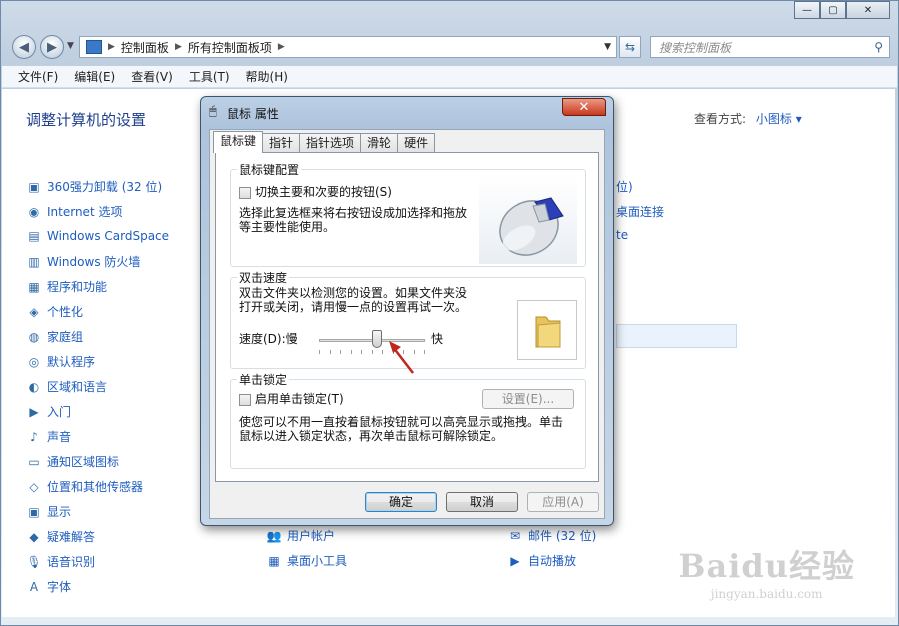 This screenshot has width=899, height=626. Describe the element at coordinates (770, 47) in the screenshot. I see `search-input: 搜索控制面板 ⚲` at that location.